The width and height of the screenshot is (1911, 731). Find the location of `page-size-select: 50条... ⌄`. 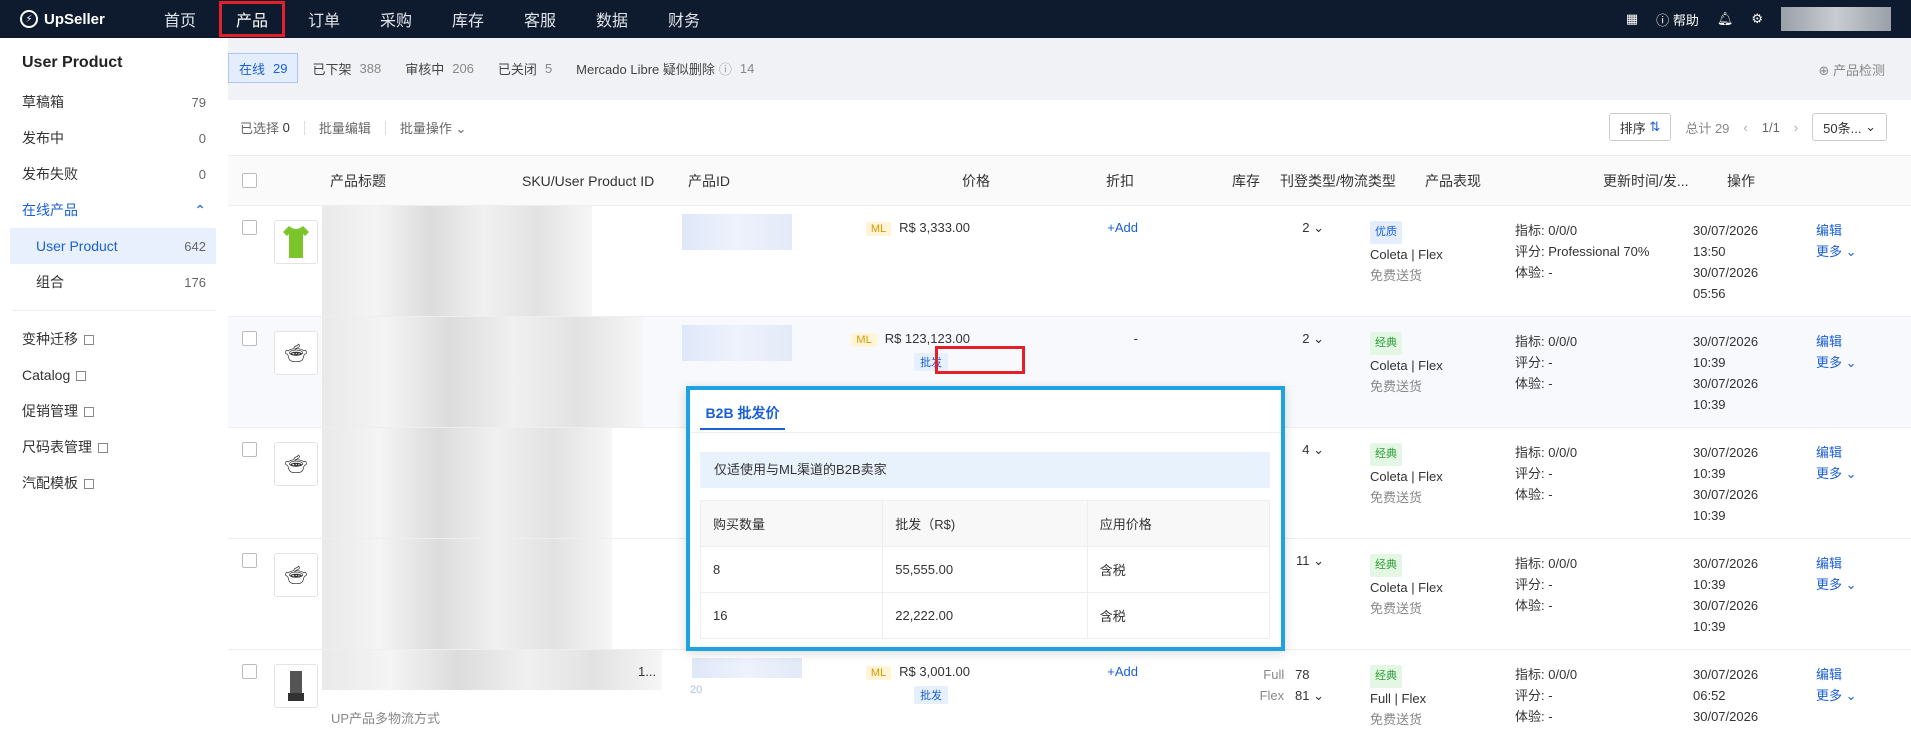

page-size-select: 50条... ⌄ is located at coordinates (1849, 127).